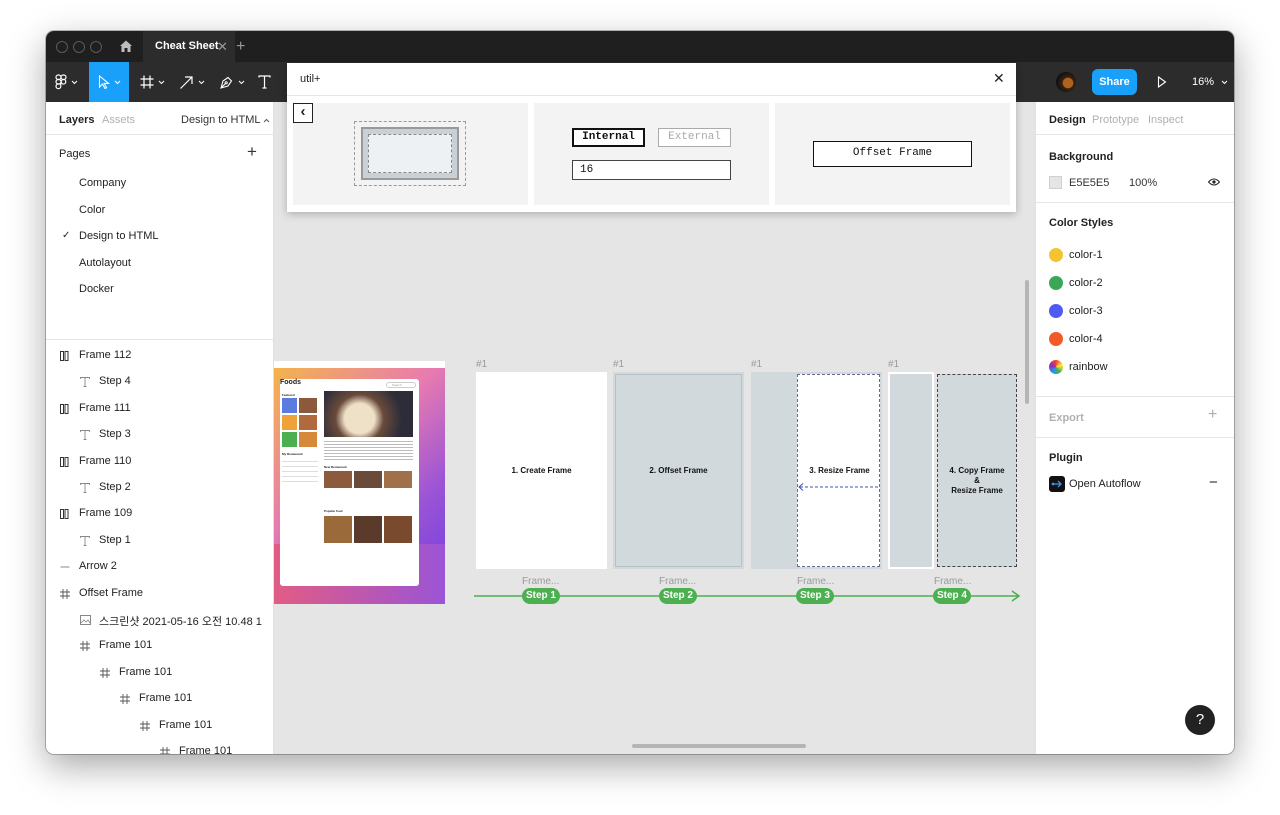 This screenshot has width=1280, height=815. I want to click on mockup-new-restaurant: New Restaurant, so click(335, 467).